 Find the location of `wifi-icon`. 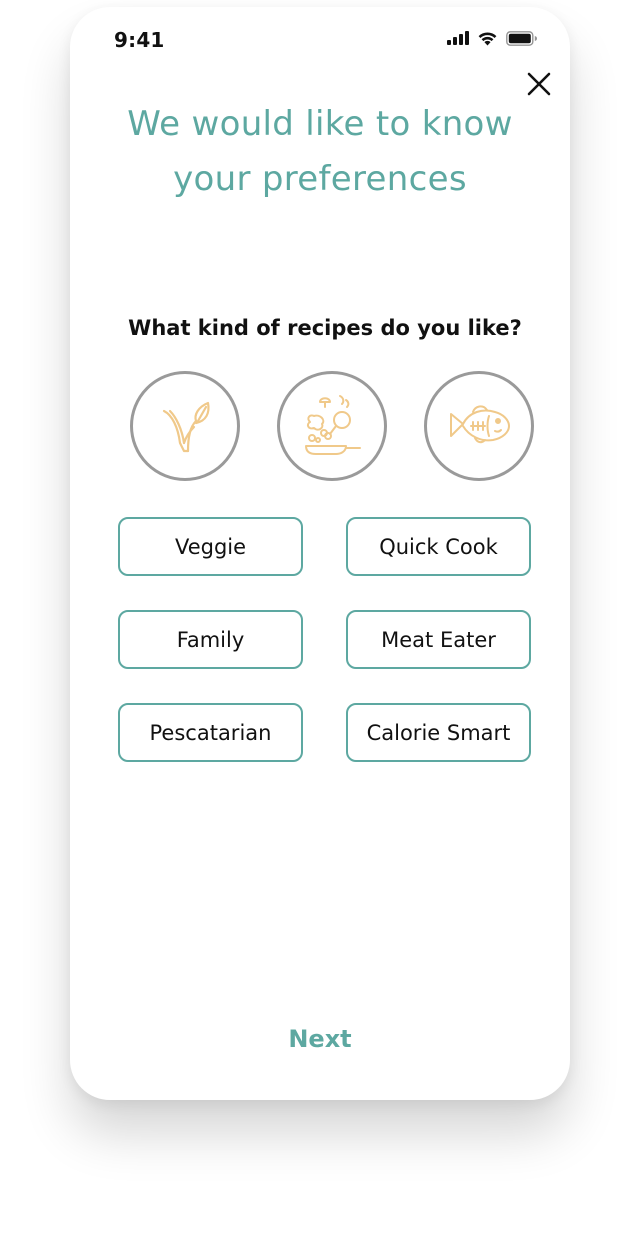

wifi-icon is located at coordinates (487, 38).